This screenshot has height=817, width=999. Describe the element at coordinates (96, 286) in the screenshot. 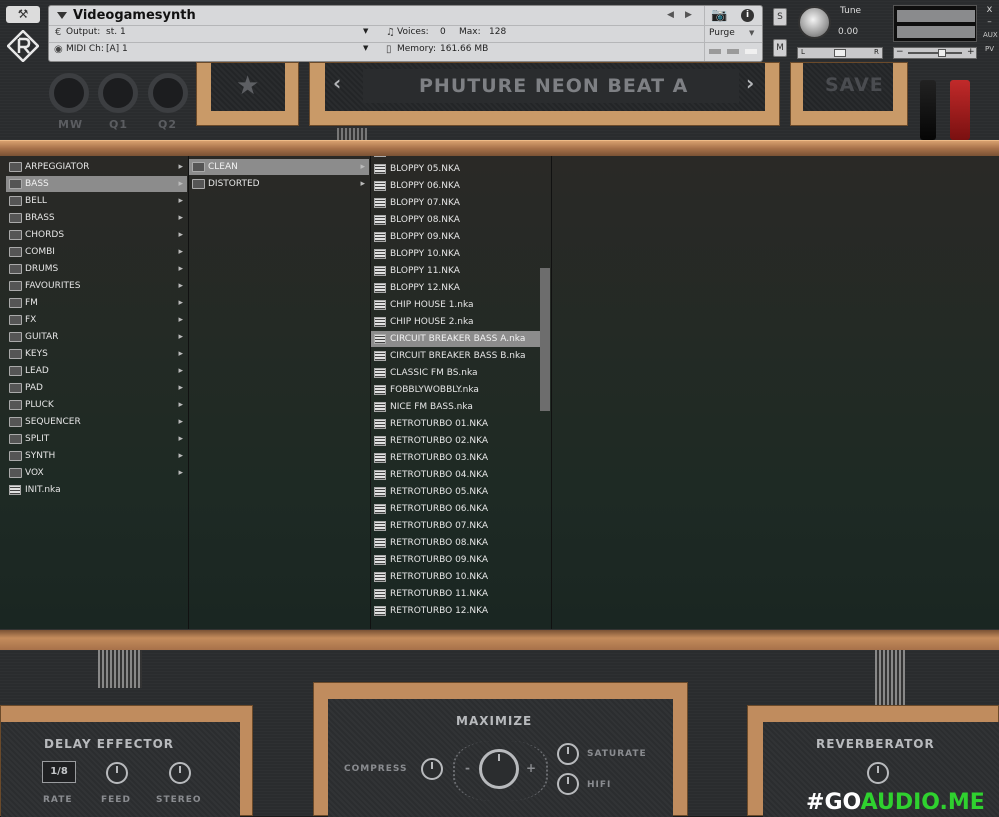

I see `category-item: FAVOURITES ▸` at that location.